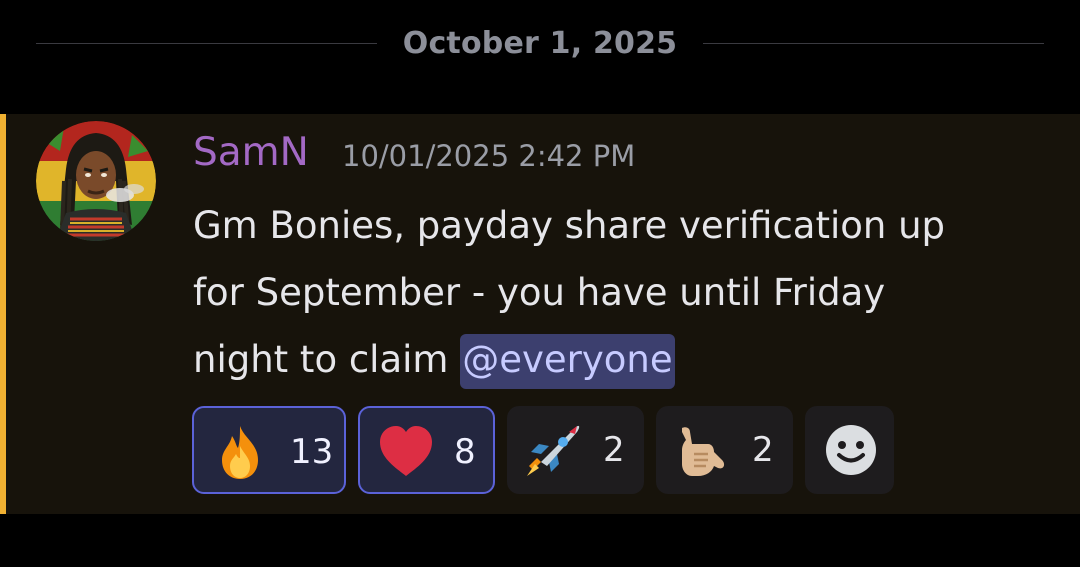 This screenshot has height=567, width=1080. What do you see at coordinates (553, 450) in the screenshot?
I see `rocket-icon` at bounding box center [553, 450].